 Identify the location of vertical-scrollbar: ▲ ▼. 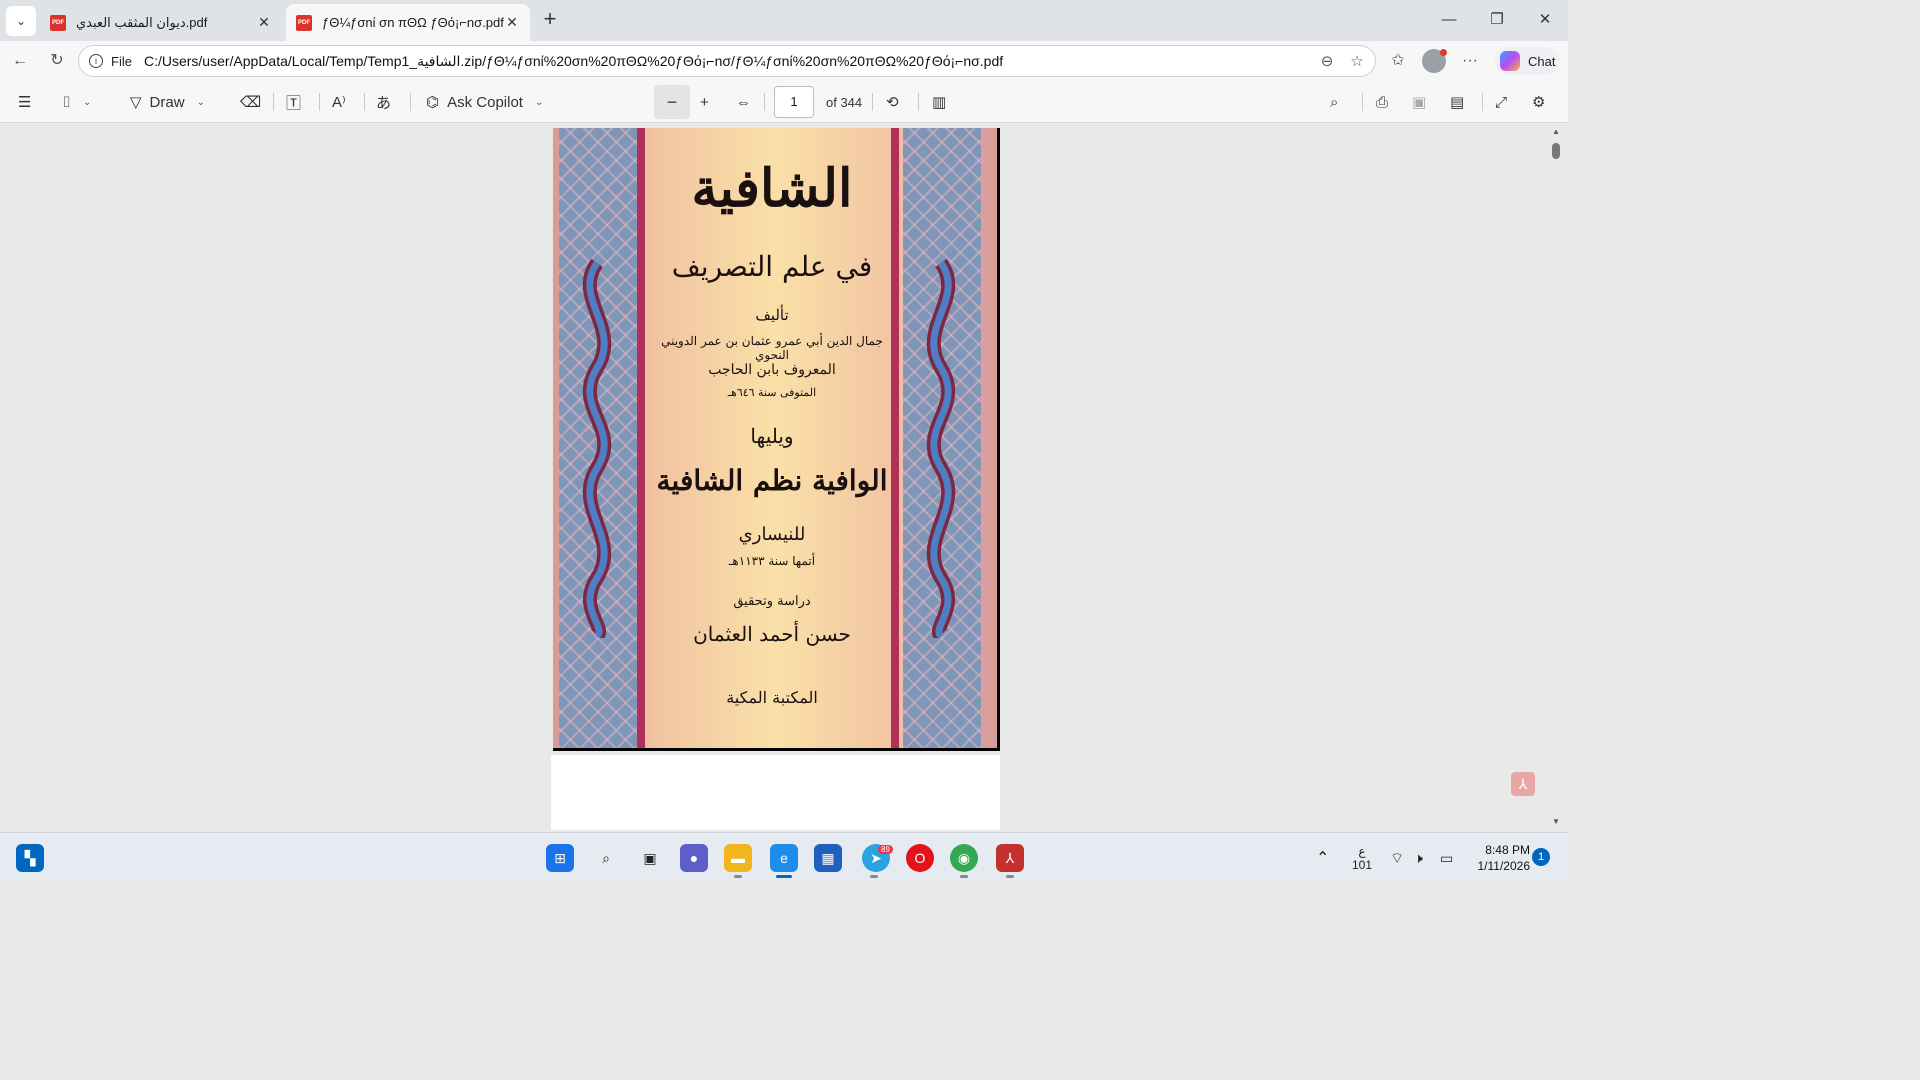
(1556, 476).